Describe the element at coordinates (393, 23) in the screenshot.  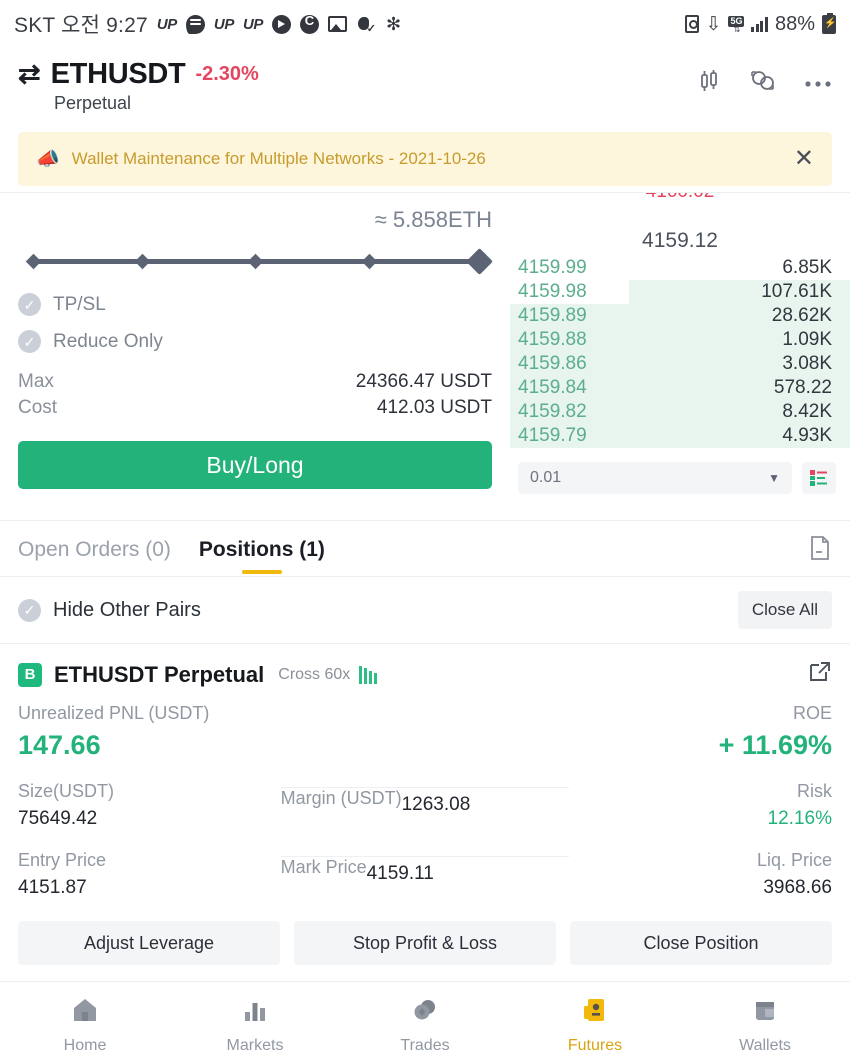
I see `fan-icon: ✻` at that location.